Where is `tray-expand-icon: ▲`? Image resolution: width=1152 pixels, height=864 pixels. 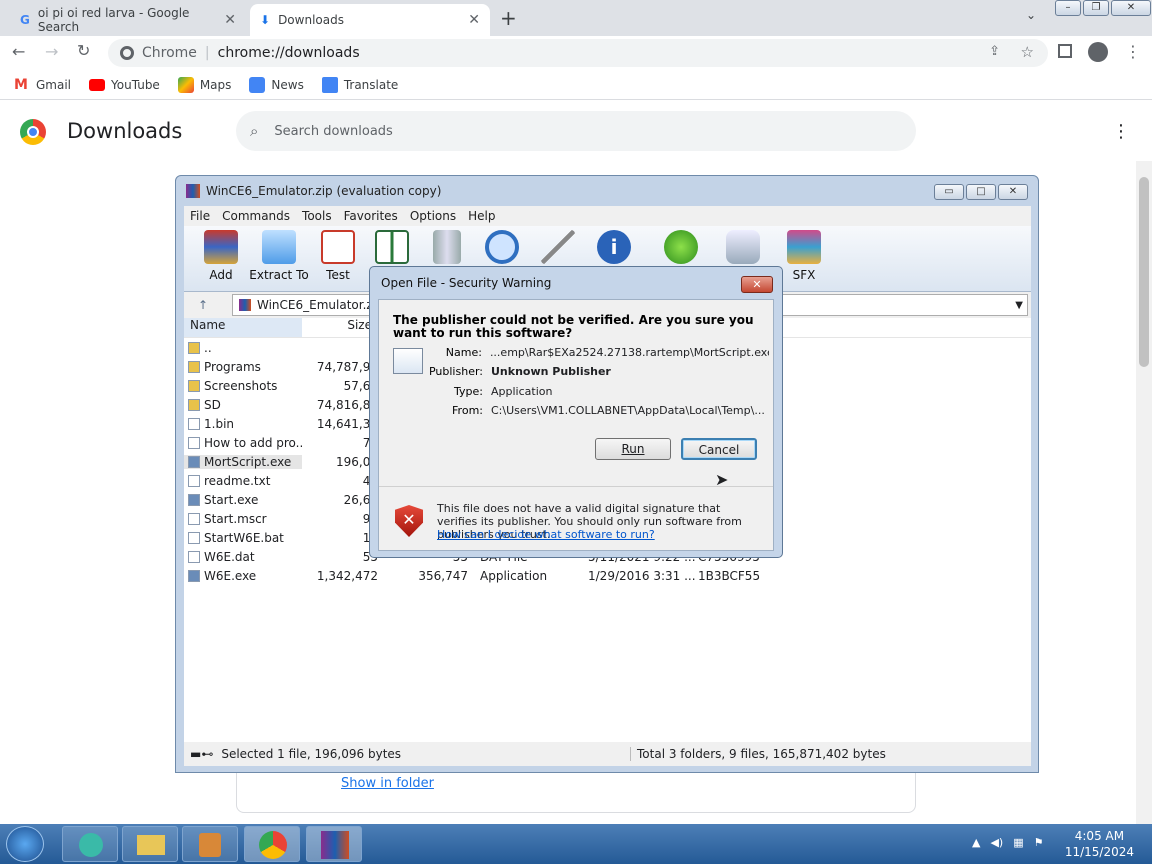
tray-expand-icon: ▲ is located at coordinates (976, 842).